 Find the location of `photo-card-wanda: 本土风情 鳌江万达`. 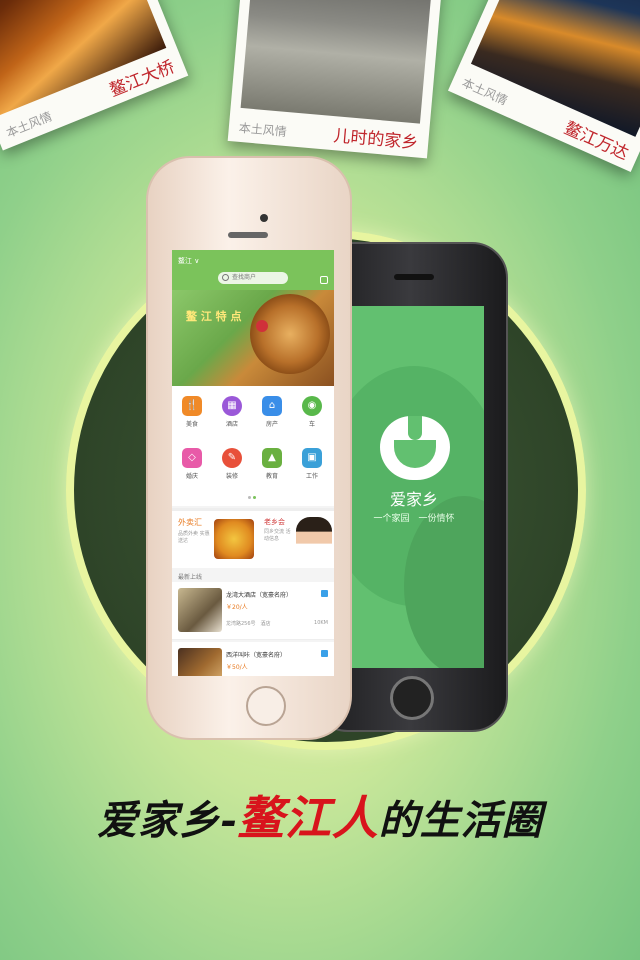

photo-card-wanda: 本土风情 鳌江万达 is located at coordinates (543, 86).